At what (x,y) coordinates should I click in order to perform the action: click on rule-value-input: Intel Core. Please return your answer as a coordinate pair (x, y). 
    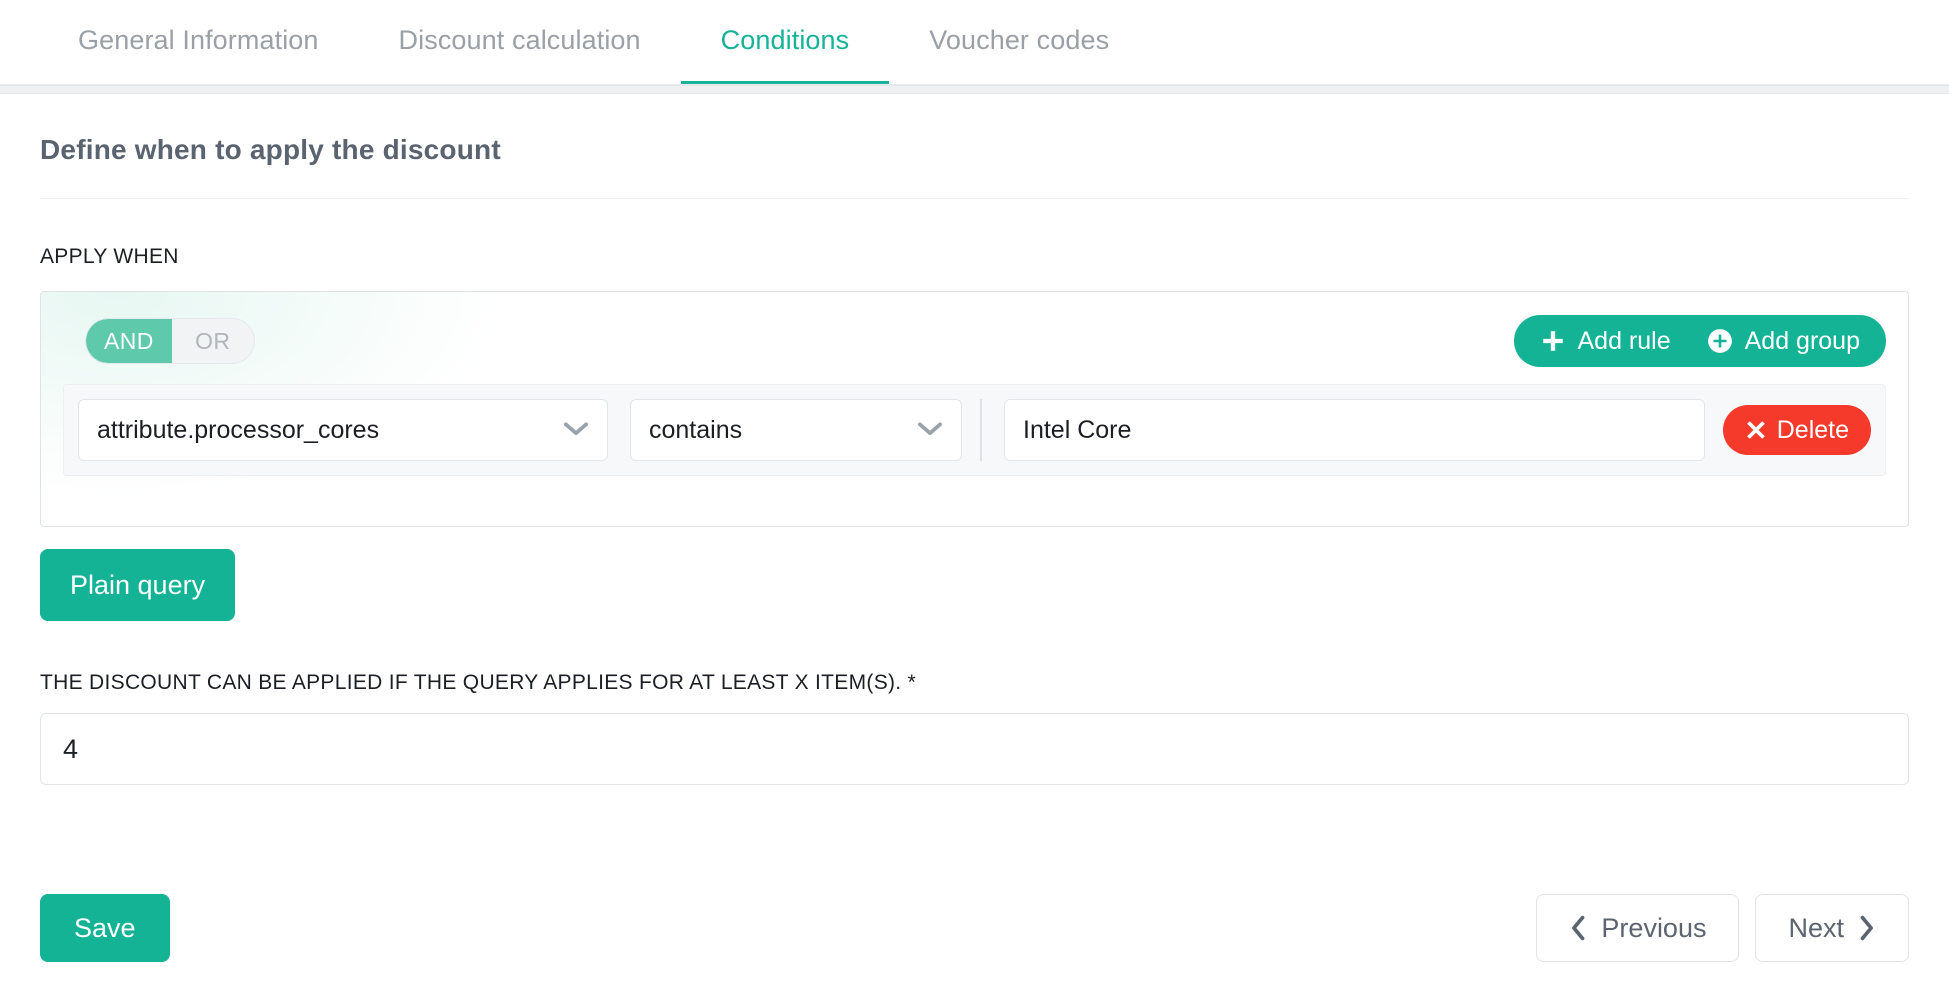
    Looking at the image, I should click on (1354, 430).